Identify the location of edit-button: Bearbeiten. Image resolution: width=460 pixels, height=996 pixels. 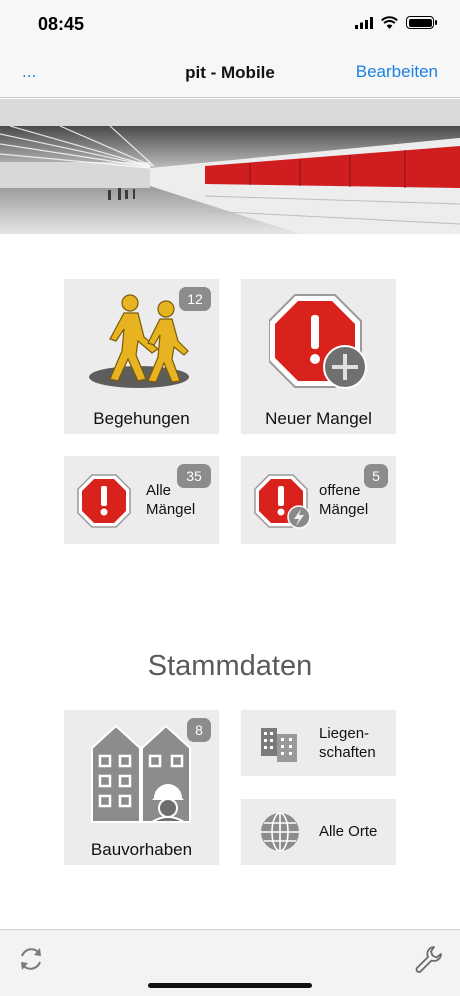
(397, 72).